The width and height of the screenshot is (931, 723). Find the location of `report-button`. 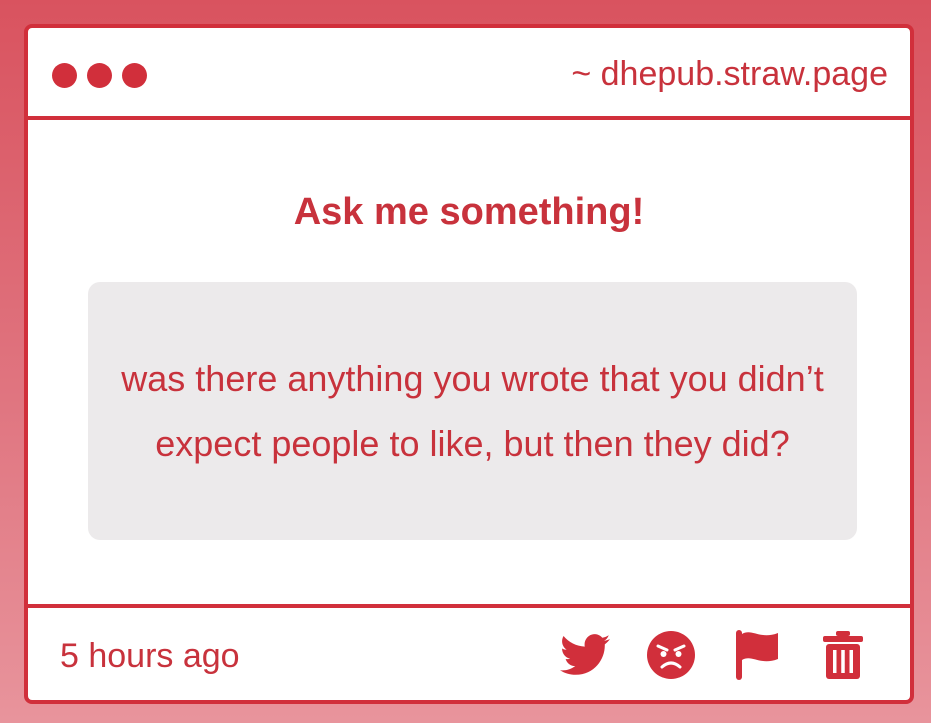

report-button is located at coordinates (757, 655).